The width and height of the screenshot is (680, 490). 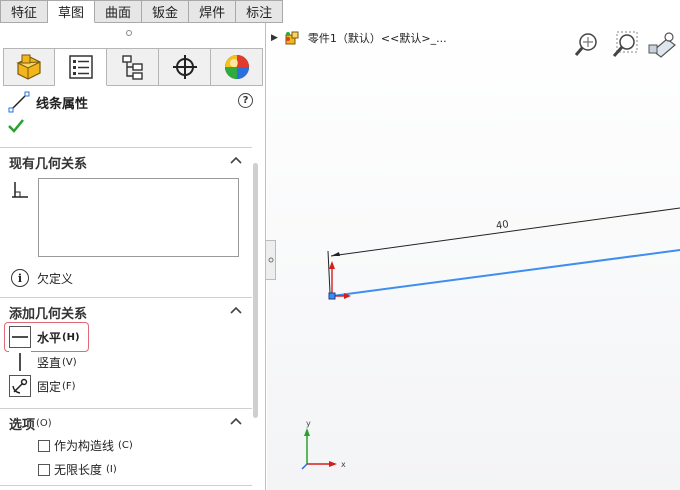 I want to click on anchor-icon, so click(x=20, y=386).